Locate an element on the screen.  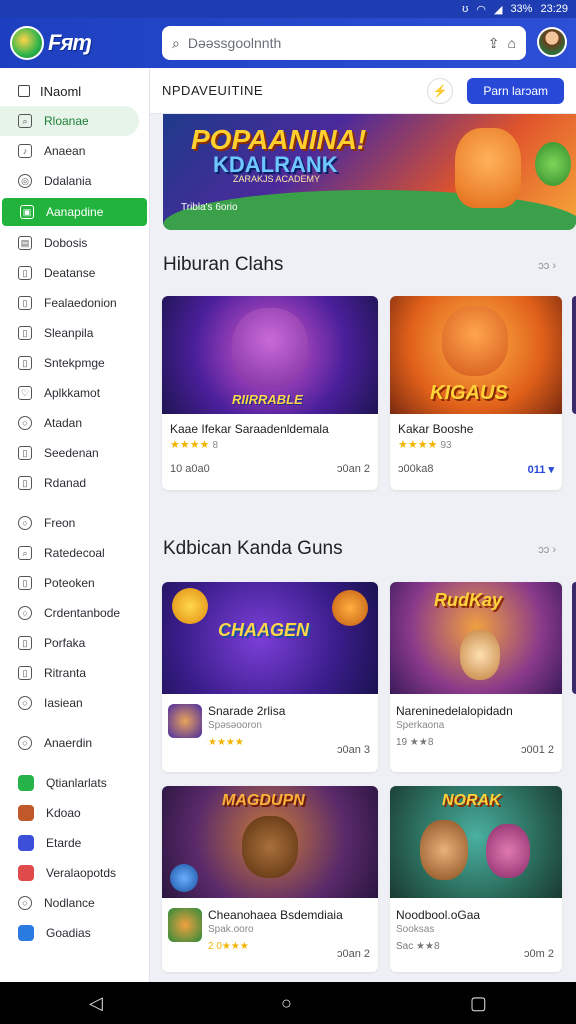
game-title: Snarade 2rlisa is located at coordinates (247, 711).